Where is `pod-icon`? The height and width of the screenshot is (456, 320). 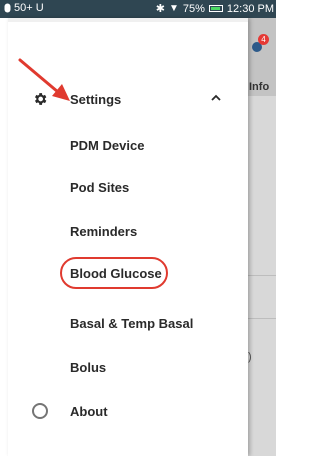
pod-icon is located at coordinates (7, 8).